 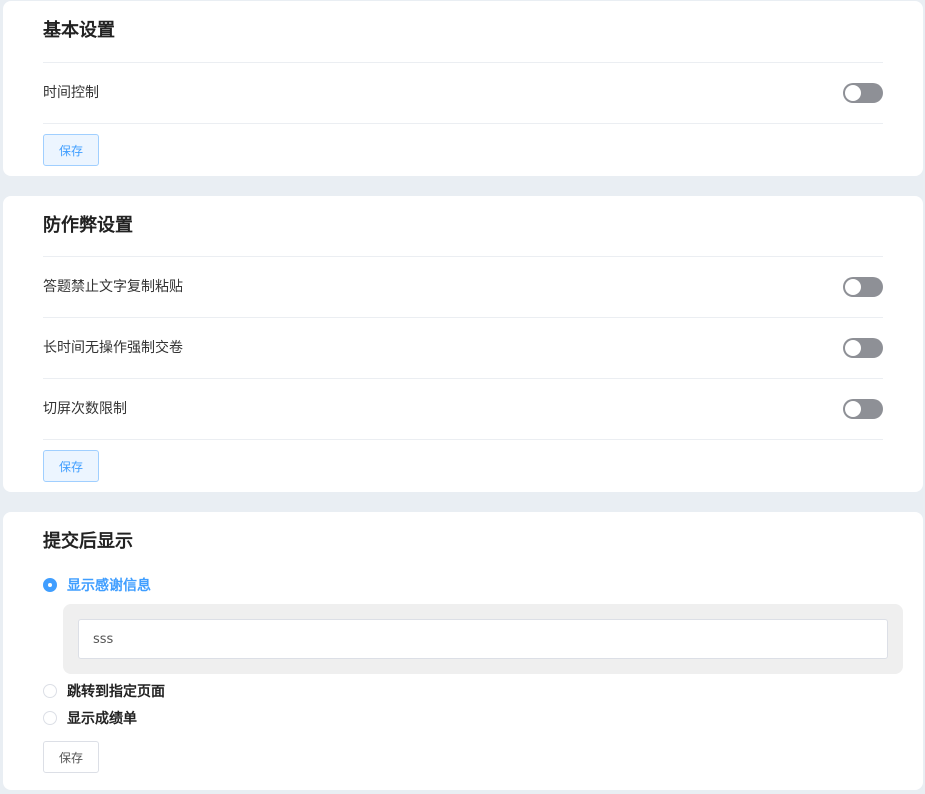 I want to click on disable-copy-paste-toggle, so click(x=863, y=287).